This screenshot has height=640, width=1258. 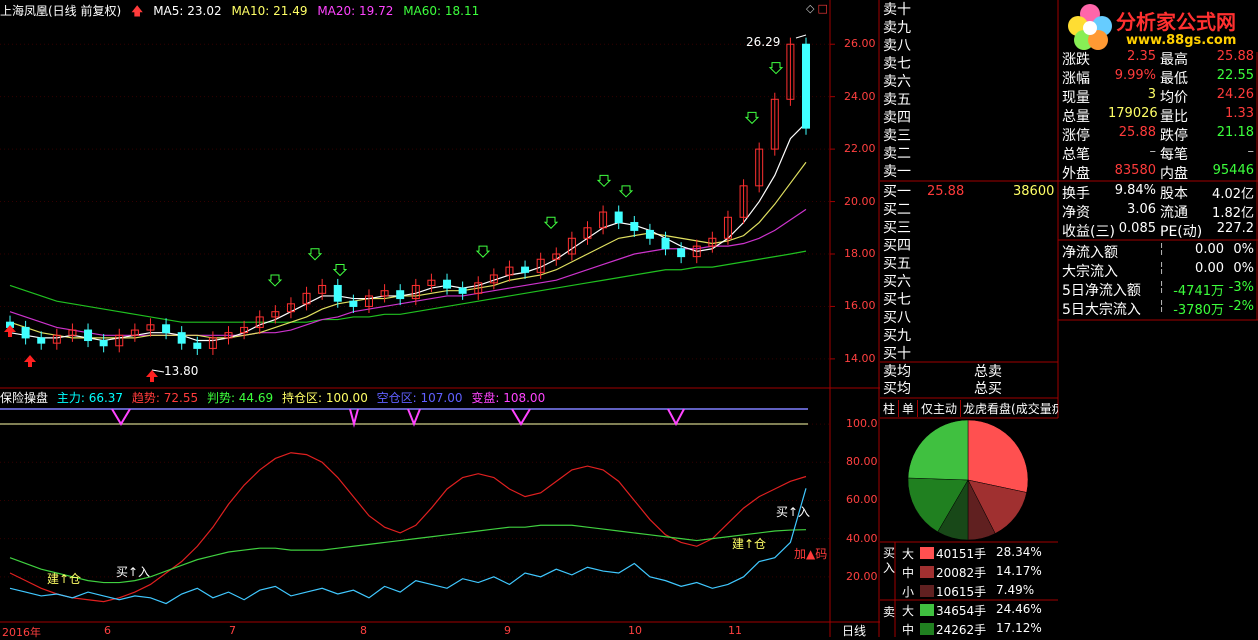 I want to click on up-arrow-icon: 🡅, so click(x=137, y=11).